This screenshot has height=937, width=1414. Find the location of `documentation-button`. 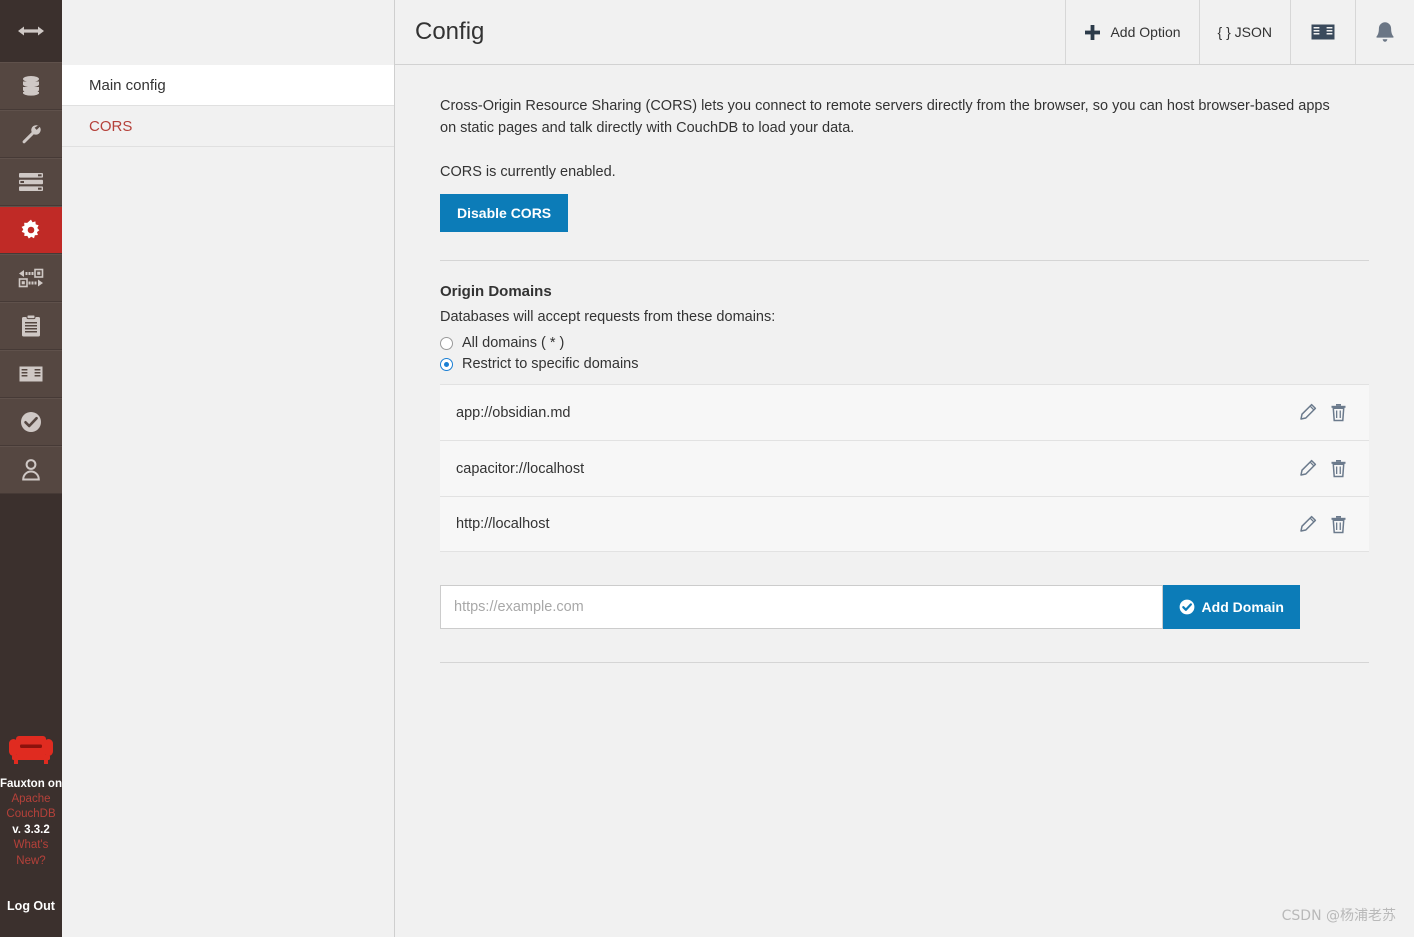

documentation-button is located at coordinates (1322, 32).